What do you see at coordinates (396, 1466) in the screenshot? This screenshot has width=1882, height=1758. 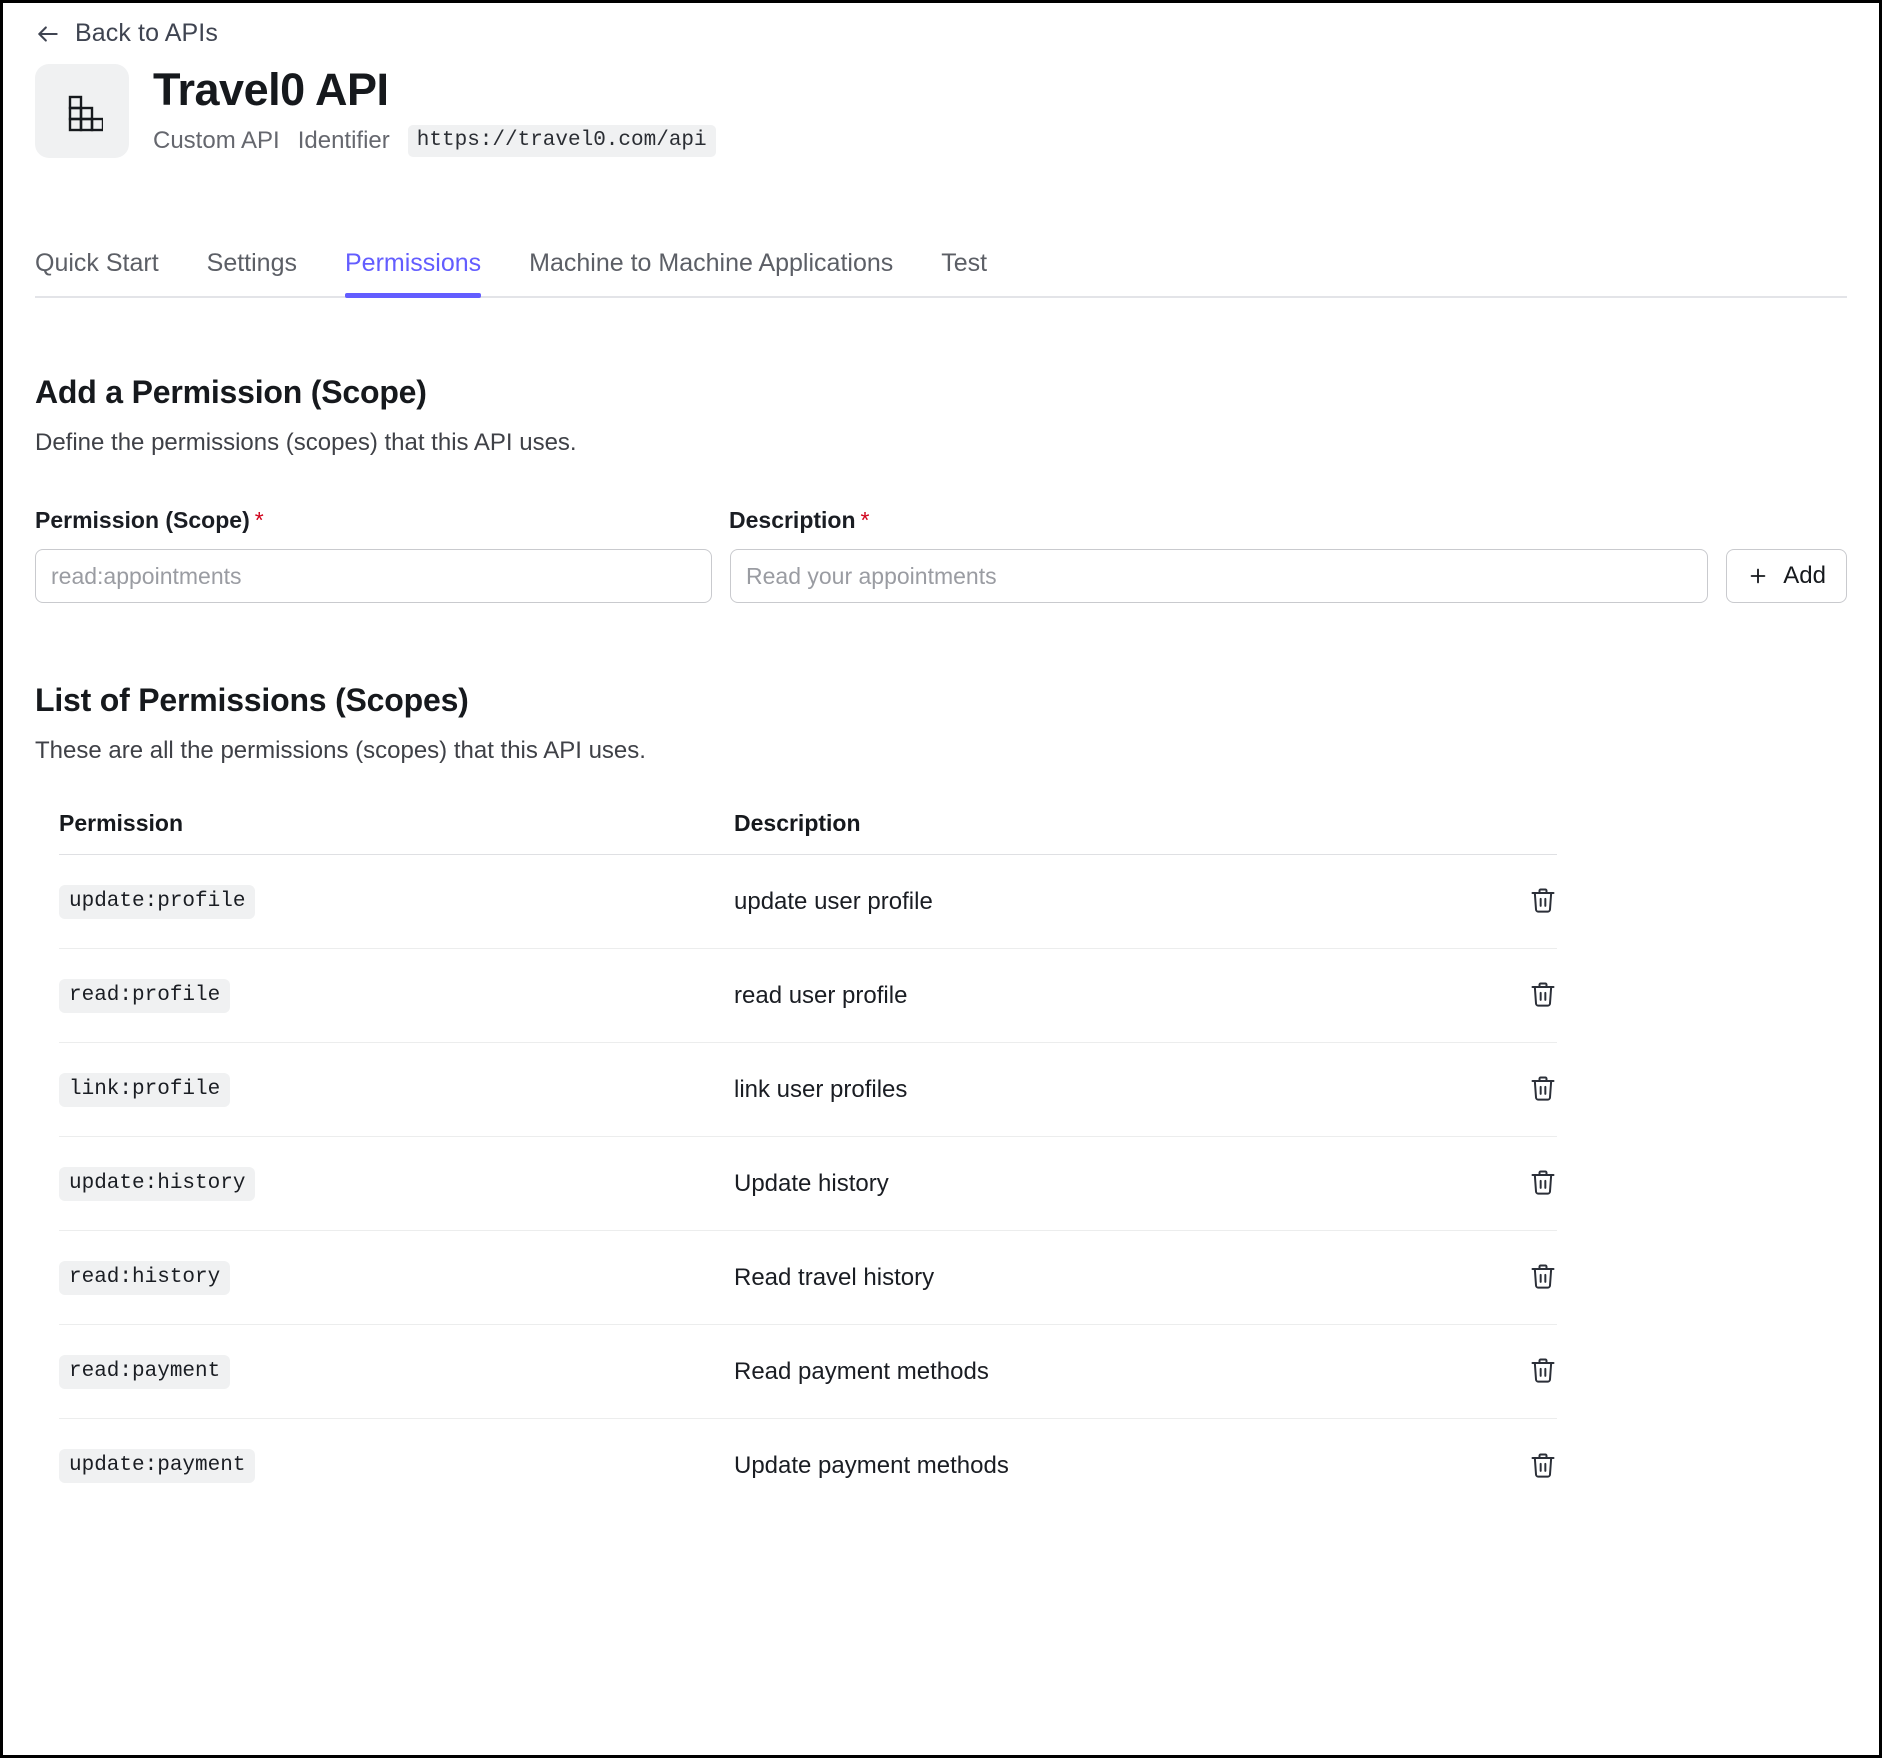 I see `permission-cell: update:payment` at bounding box center [396, 1466].